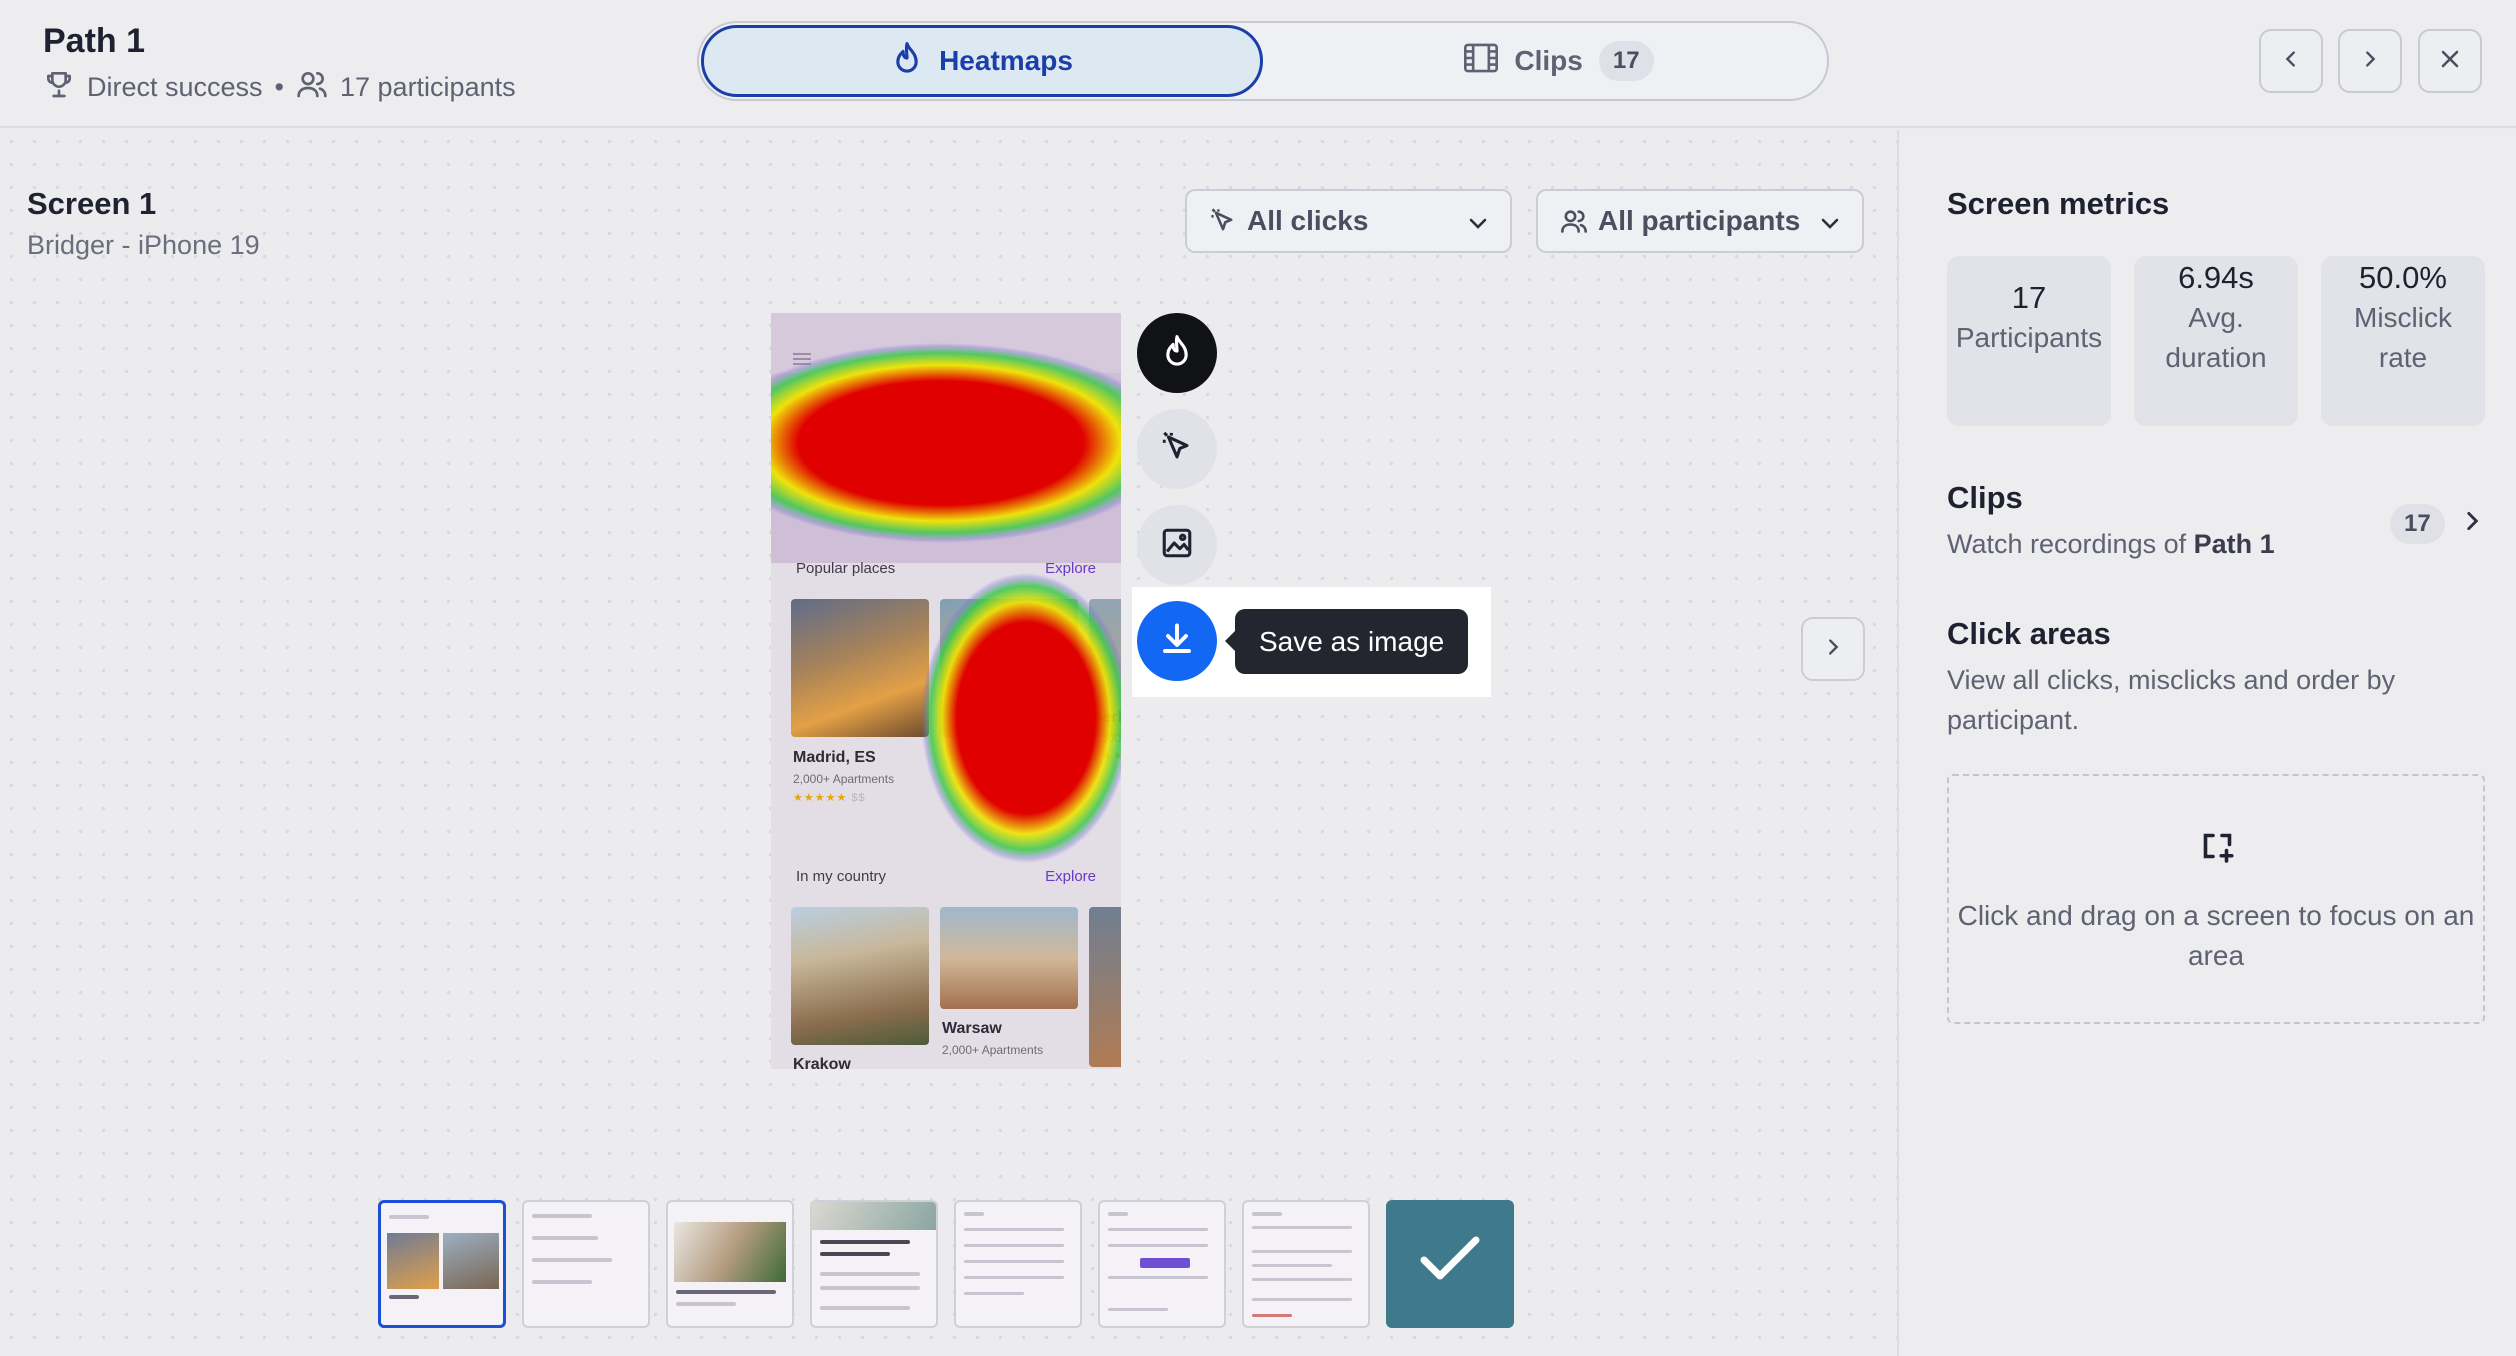 The image size is (2516, 1356). I want to click on image-icon, so click(1177, 545).